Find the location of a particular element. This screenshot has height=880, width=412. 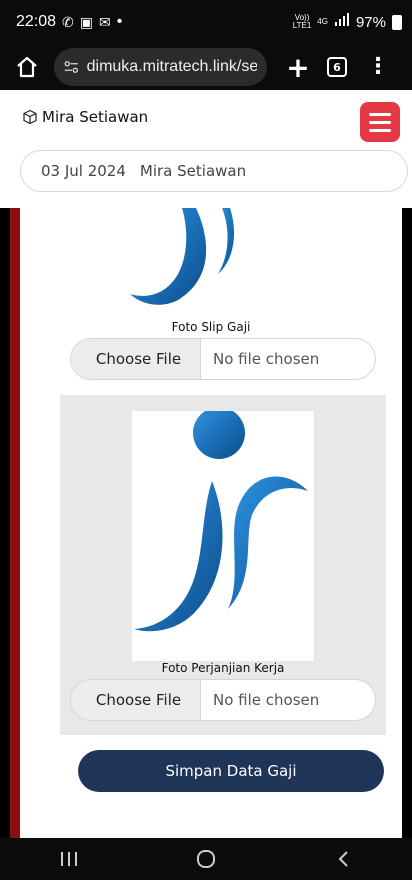

site-settings-icon is located at coordinates (71, 67).